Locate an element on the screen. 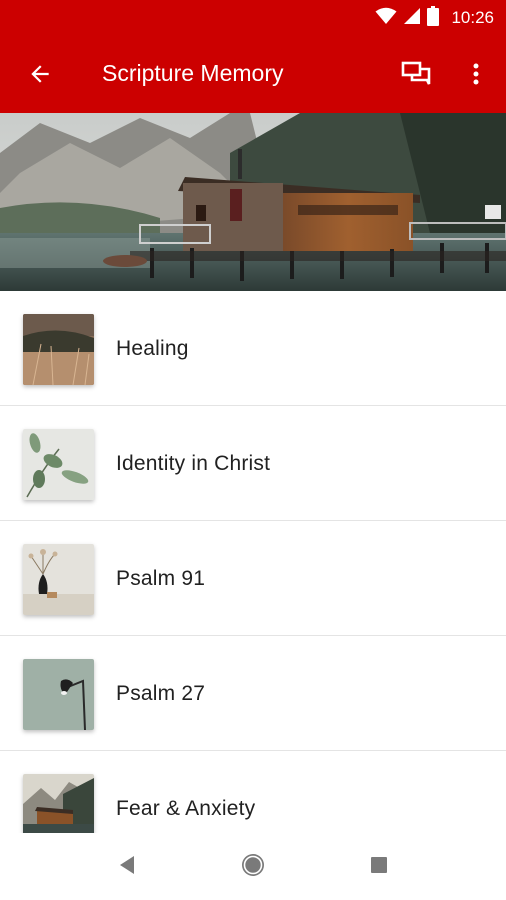 The image size is (506, 900). status-bar: 10:26 is located at coordinates (253, 18).